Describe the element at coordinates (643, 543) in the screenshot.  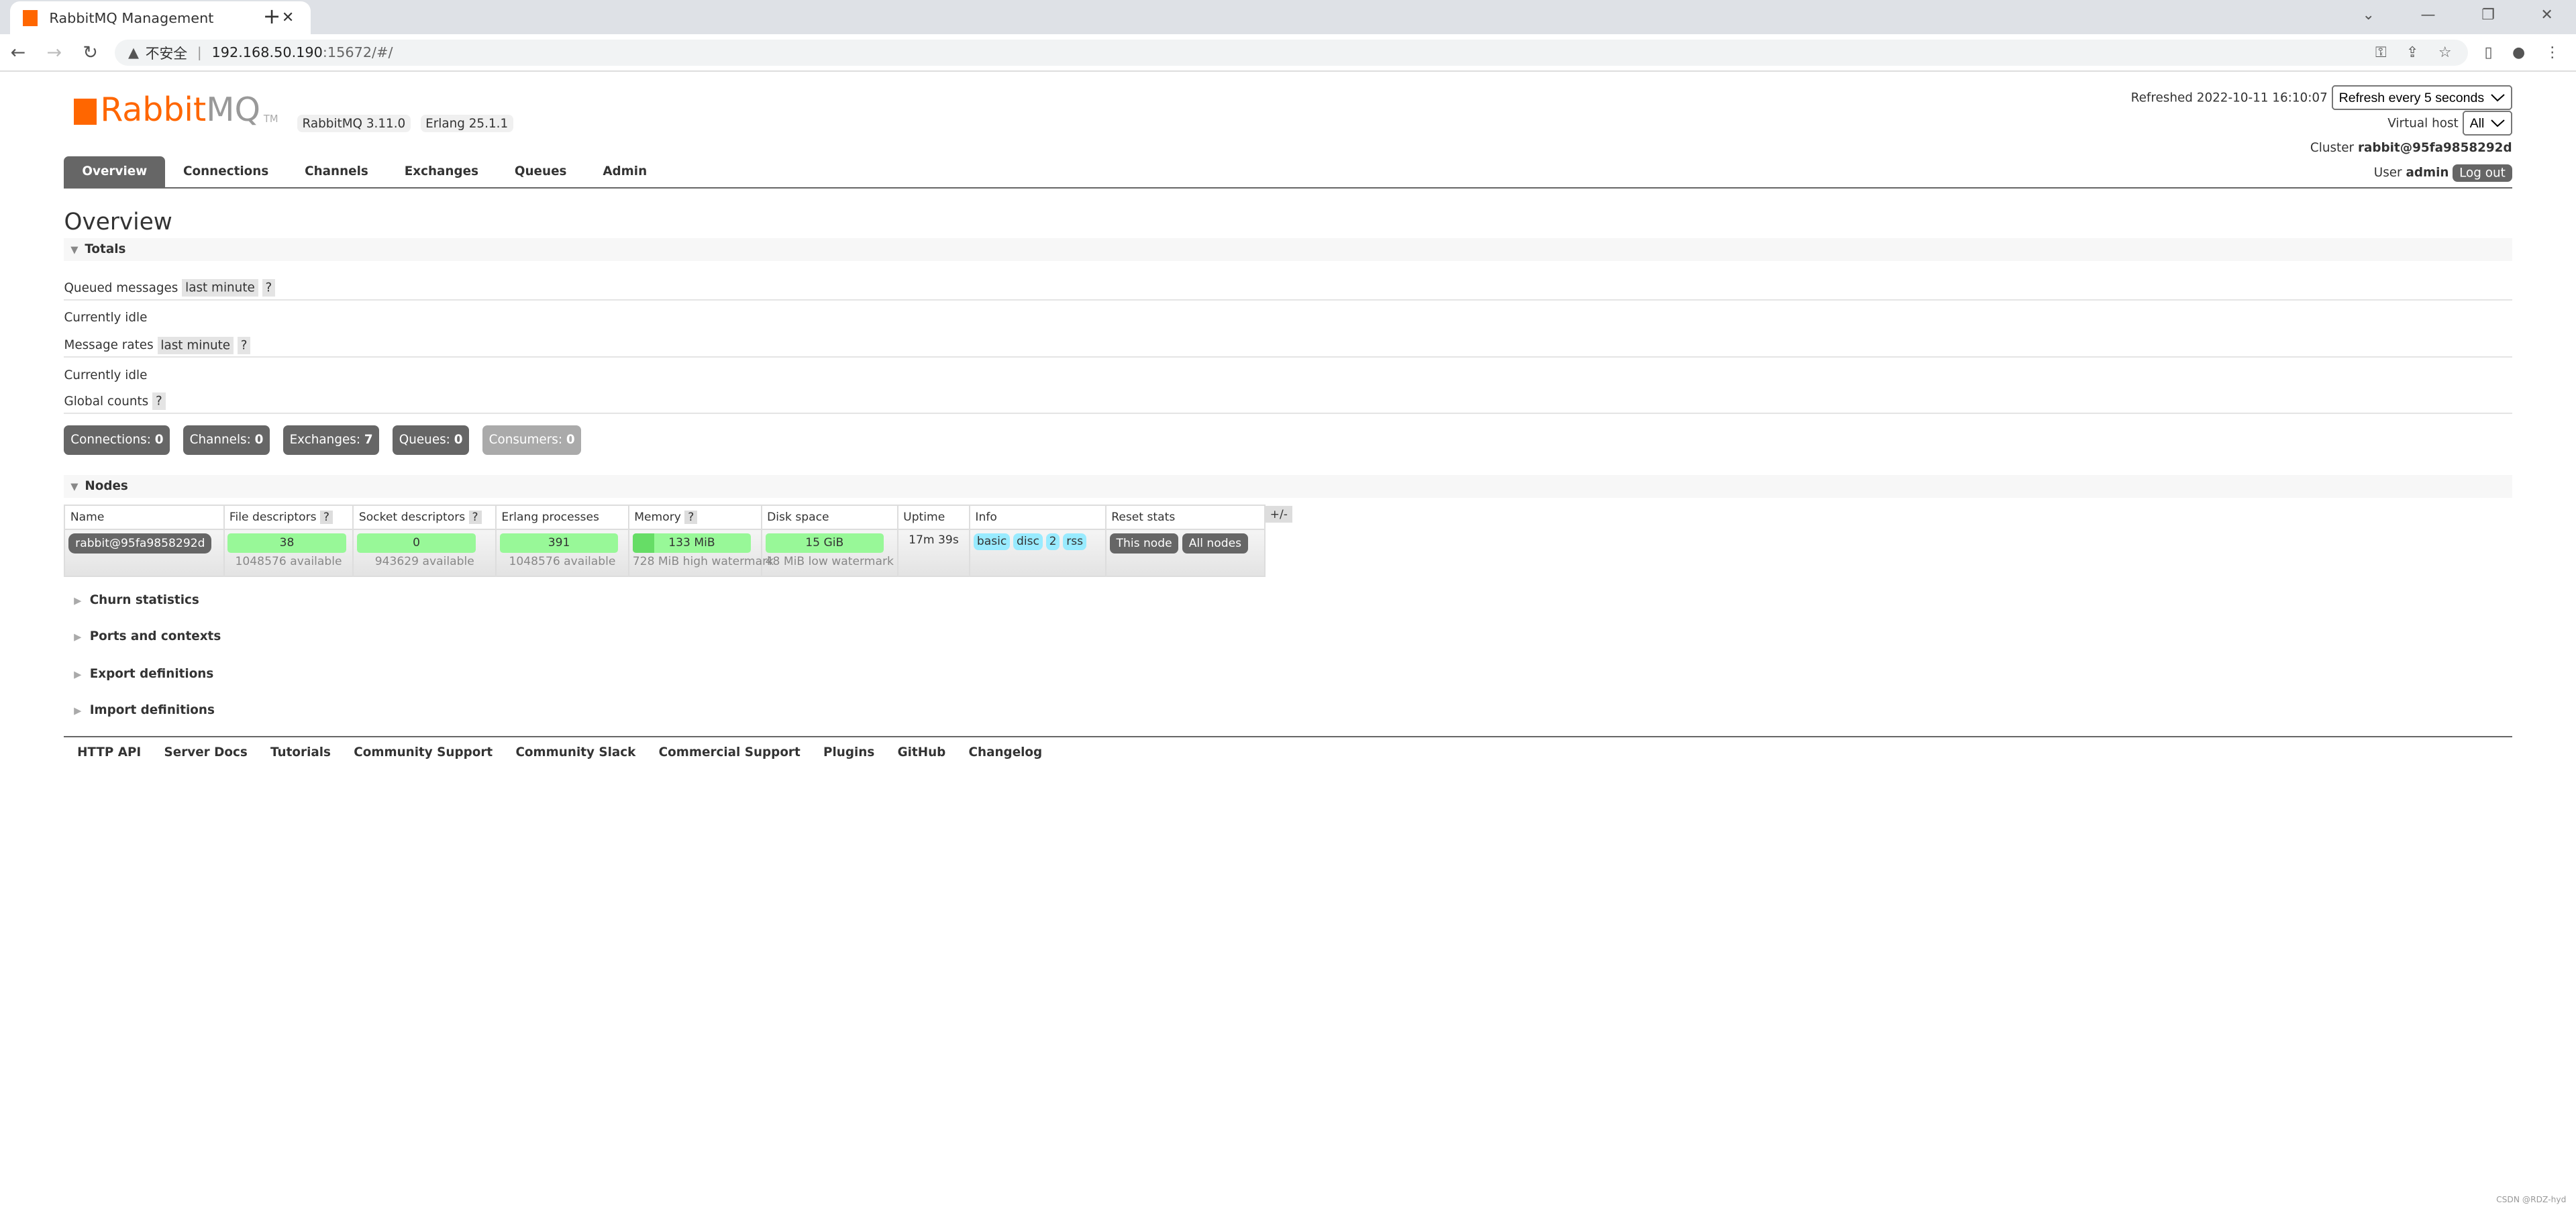
I see `memory-bar-fill` at that location.